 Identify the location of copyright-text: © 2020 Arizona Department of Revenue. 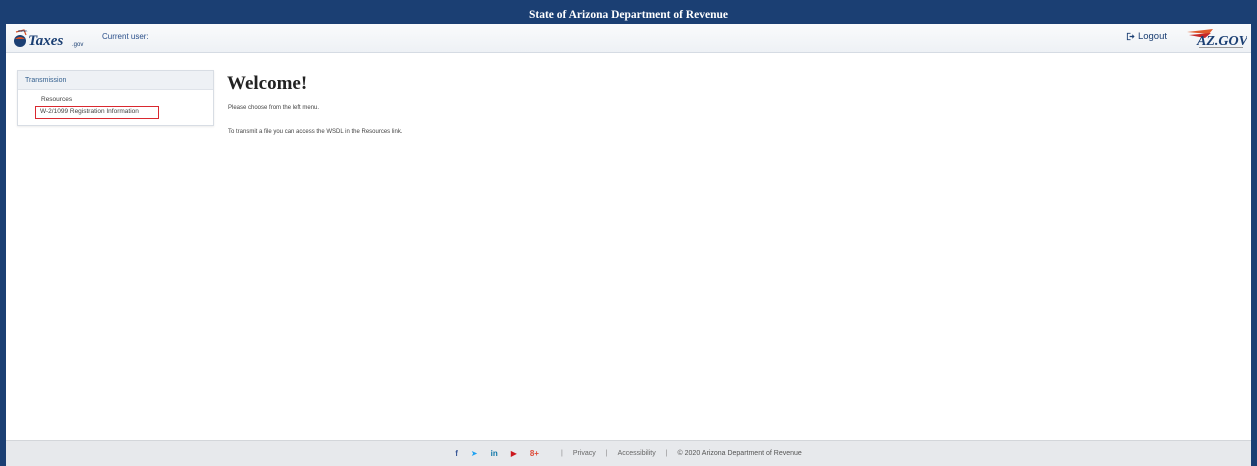
(739, 453).